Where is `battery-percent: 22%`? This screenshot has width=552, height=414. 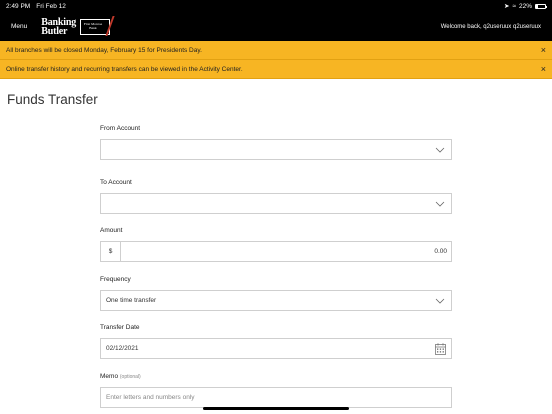
battery-percent: 22% is located at coordinates (525, 6).